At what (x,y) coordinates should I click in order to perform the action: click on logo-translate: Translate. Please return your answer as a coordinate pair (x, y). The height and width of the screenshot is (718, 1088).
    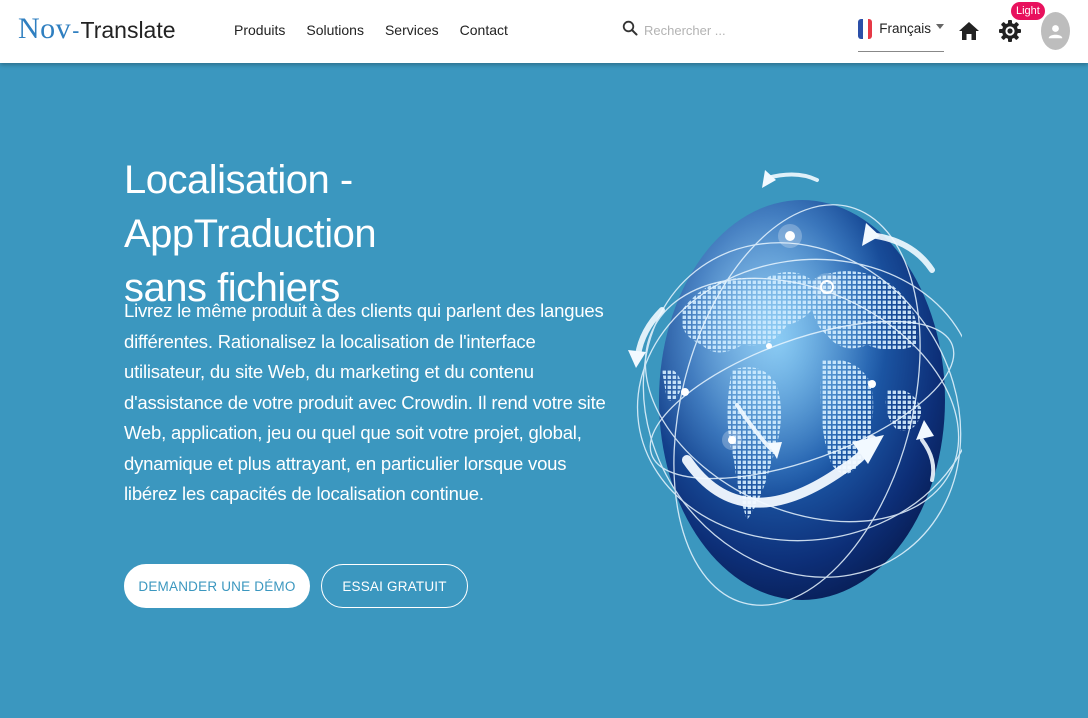
    Looking at the image, I should click on (128, 30).